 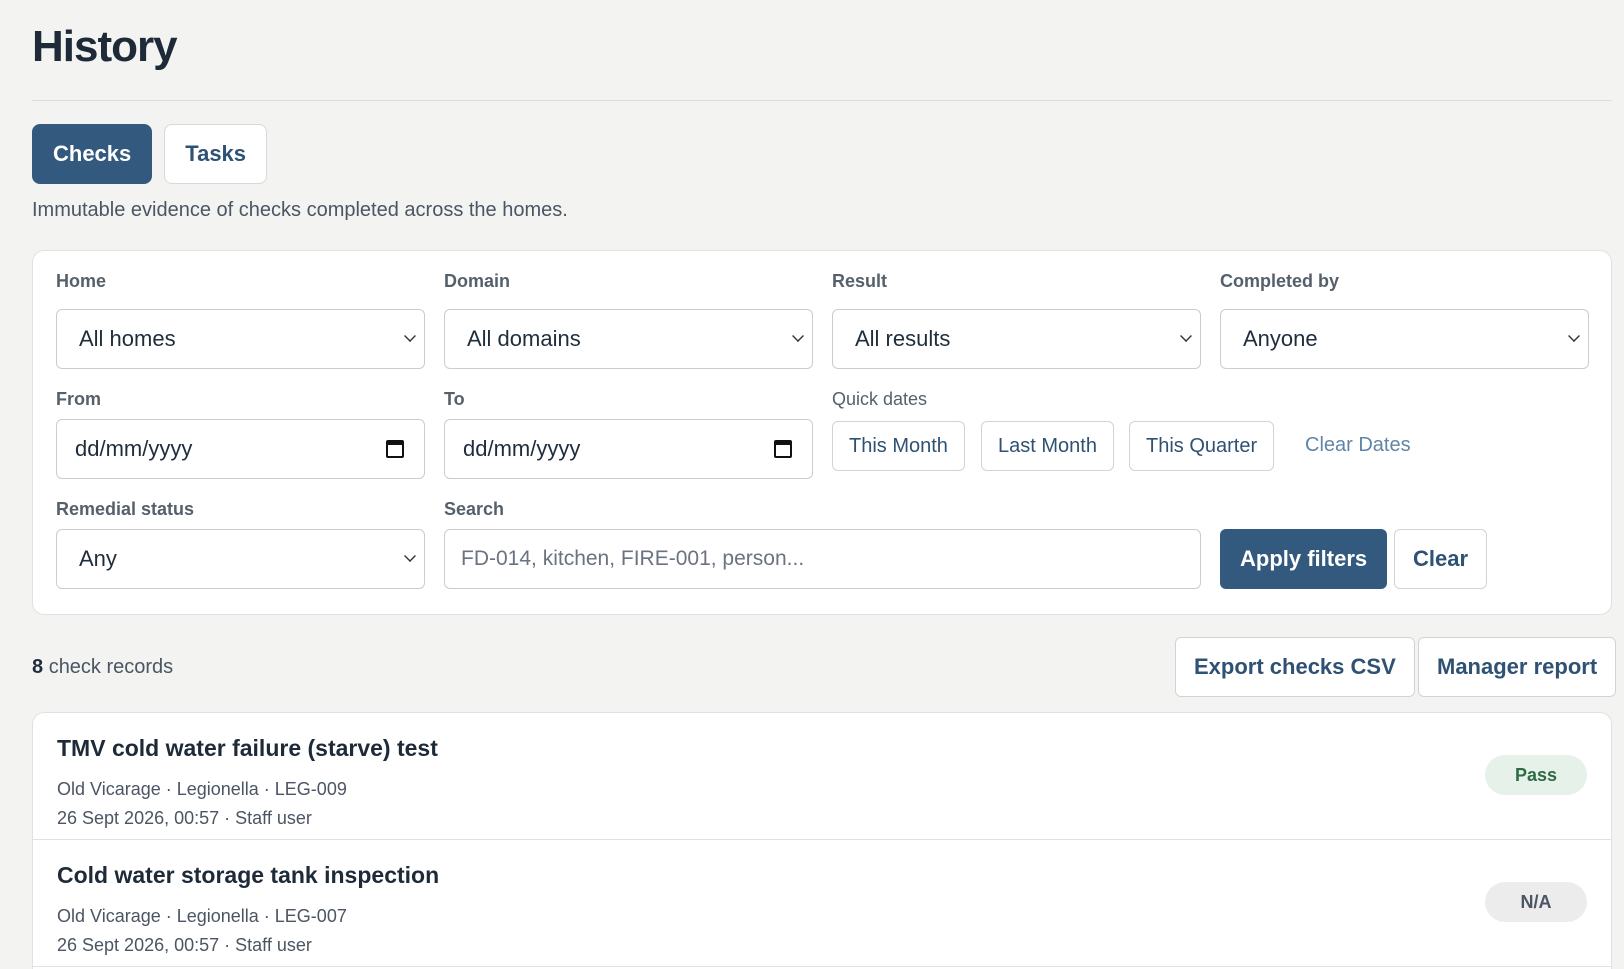 What do you see at coordinates (98, 558) in the screenshot?
I see `remedial-status-value: Any` at bounding box center [98, 558].